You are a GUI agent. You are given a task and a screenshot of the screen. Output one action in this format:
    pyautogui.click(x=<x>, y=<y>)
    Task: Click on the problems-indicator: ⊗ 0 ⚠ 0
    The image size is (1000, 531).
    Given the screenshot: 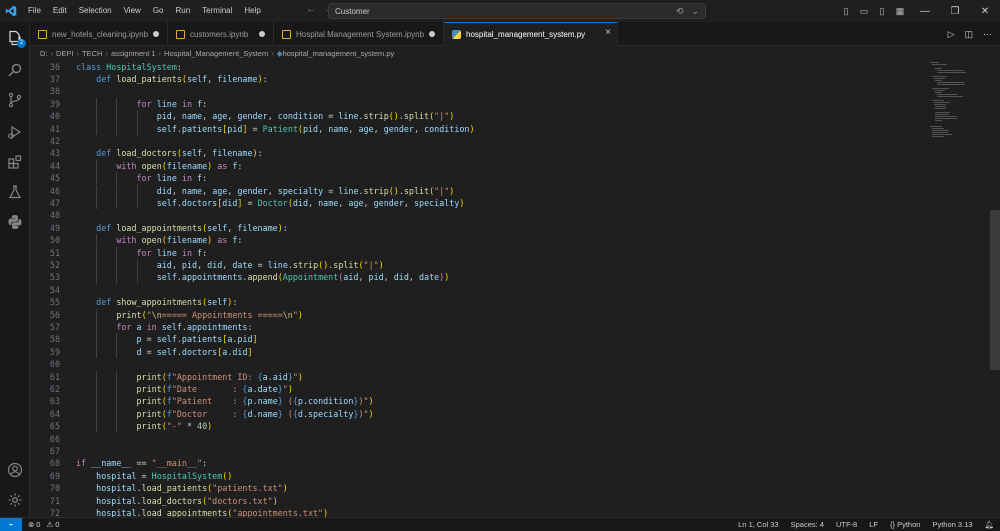 What is the action you would take?
    pyautogui.click(x=43, y=524)
    